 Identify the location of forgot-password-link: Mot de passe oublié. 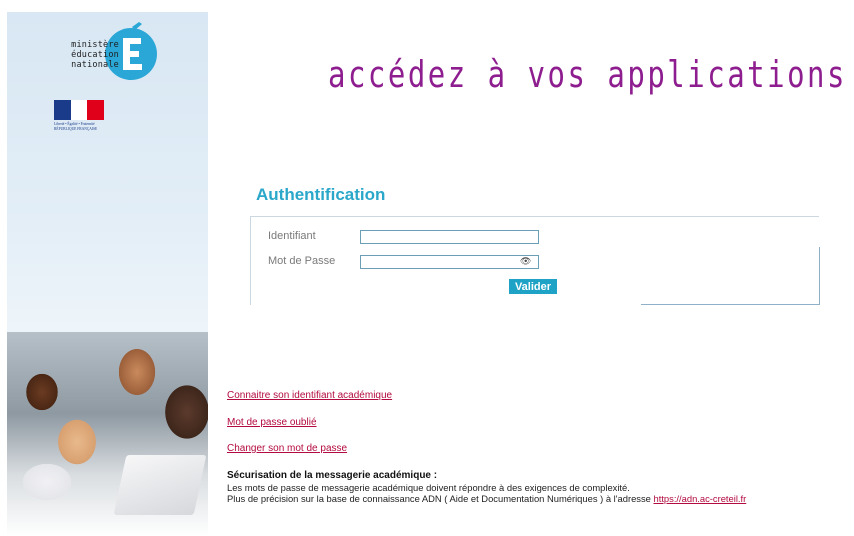
(272, 422).